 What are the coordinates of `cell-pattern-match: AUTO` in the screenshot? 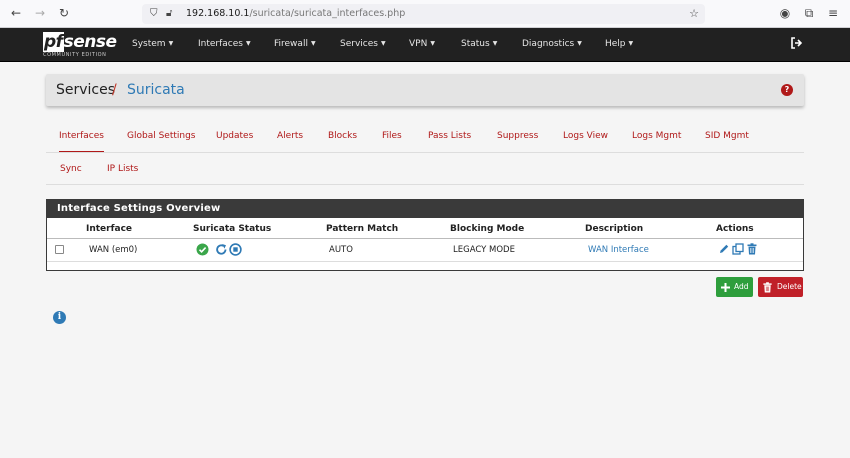 It's located at (341, 250).